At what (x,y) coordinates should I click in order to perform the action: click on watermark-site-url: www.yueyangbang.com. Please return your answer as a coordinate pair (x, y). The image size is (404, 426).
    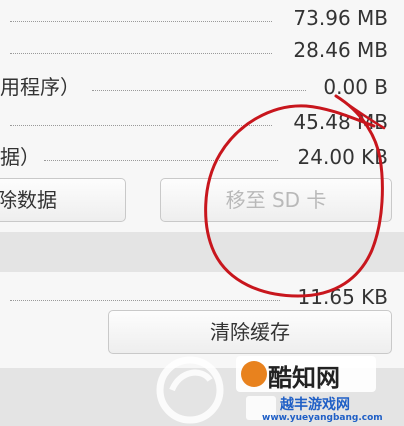
    Looking at the image, I should click on (322, 418).